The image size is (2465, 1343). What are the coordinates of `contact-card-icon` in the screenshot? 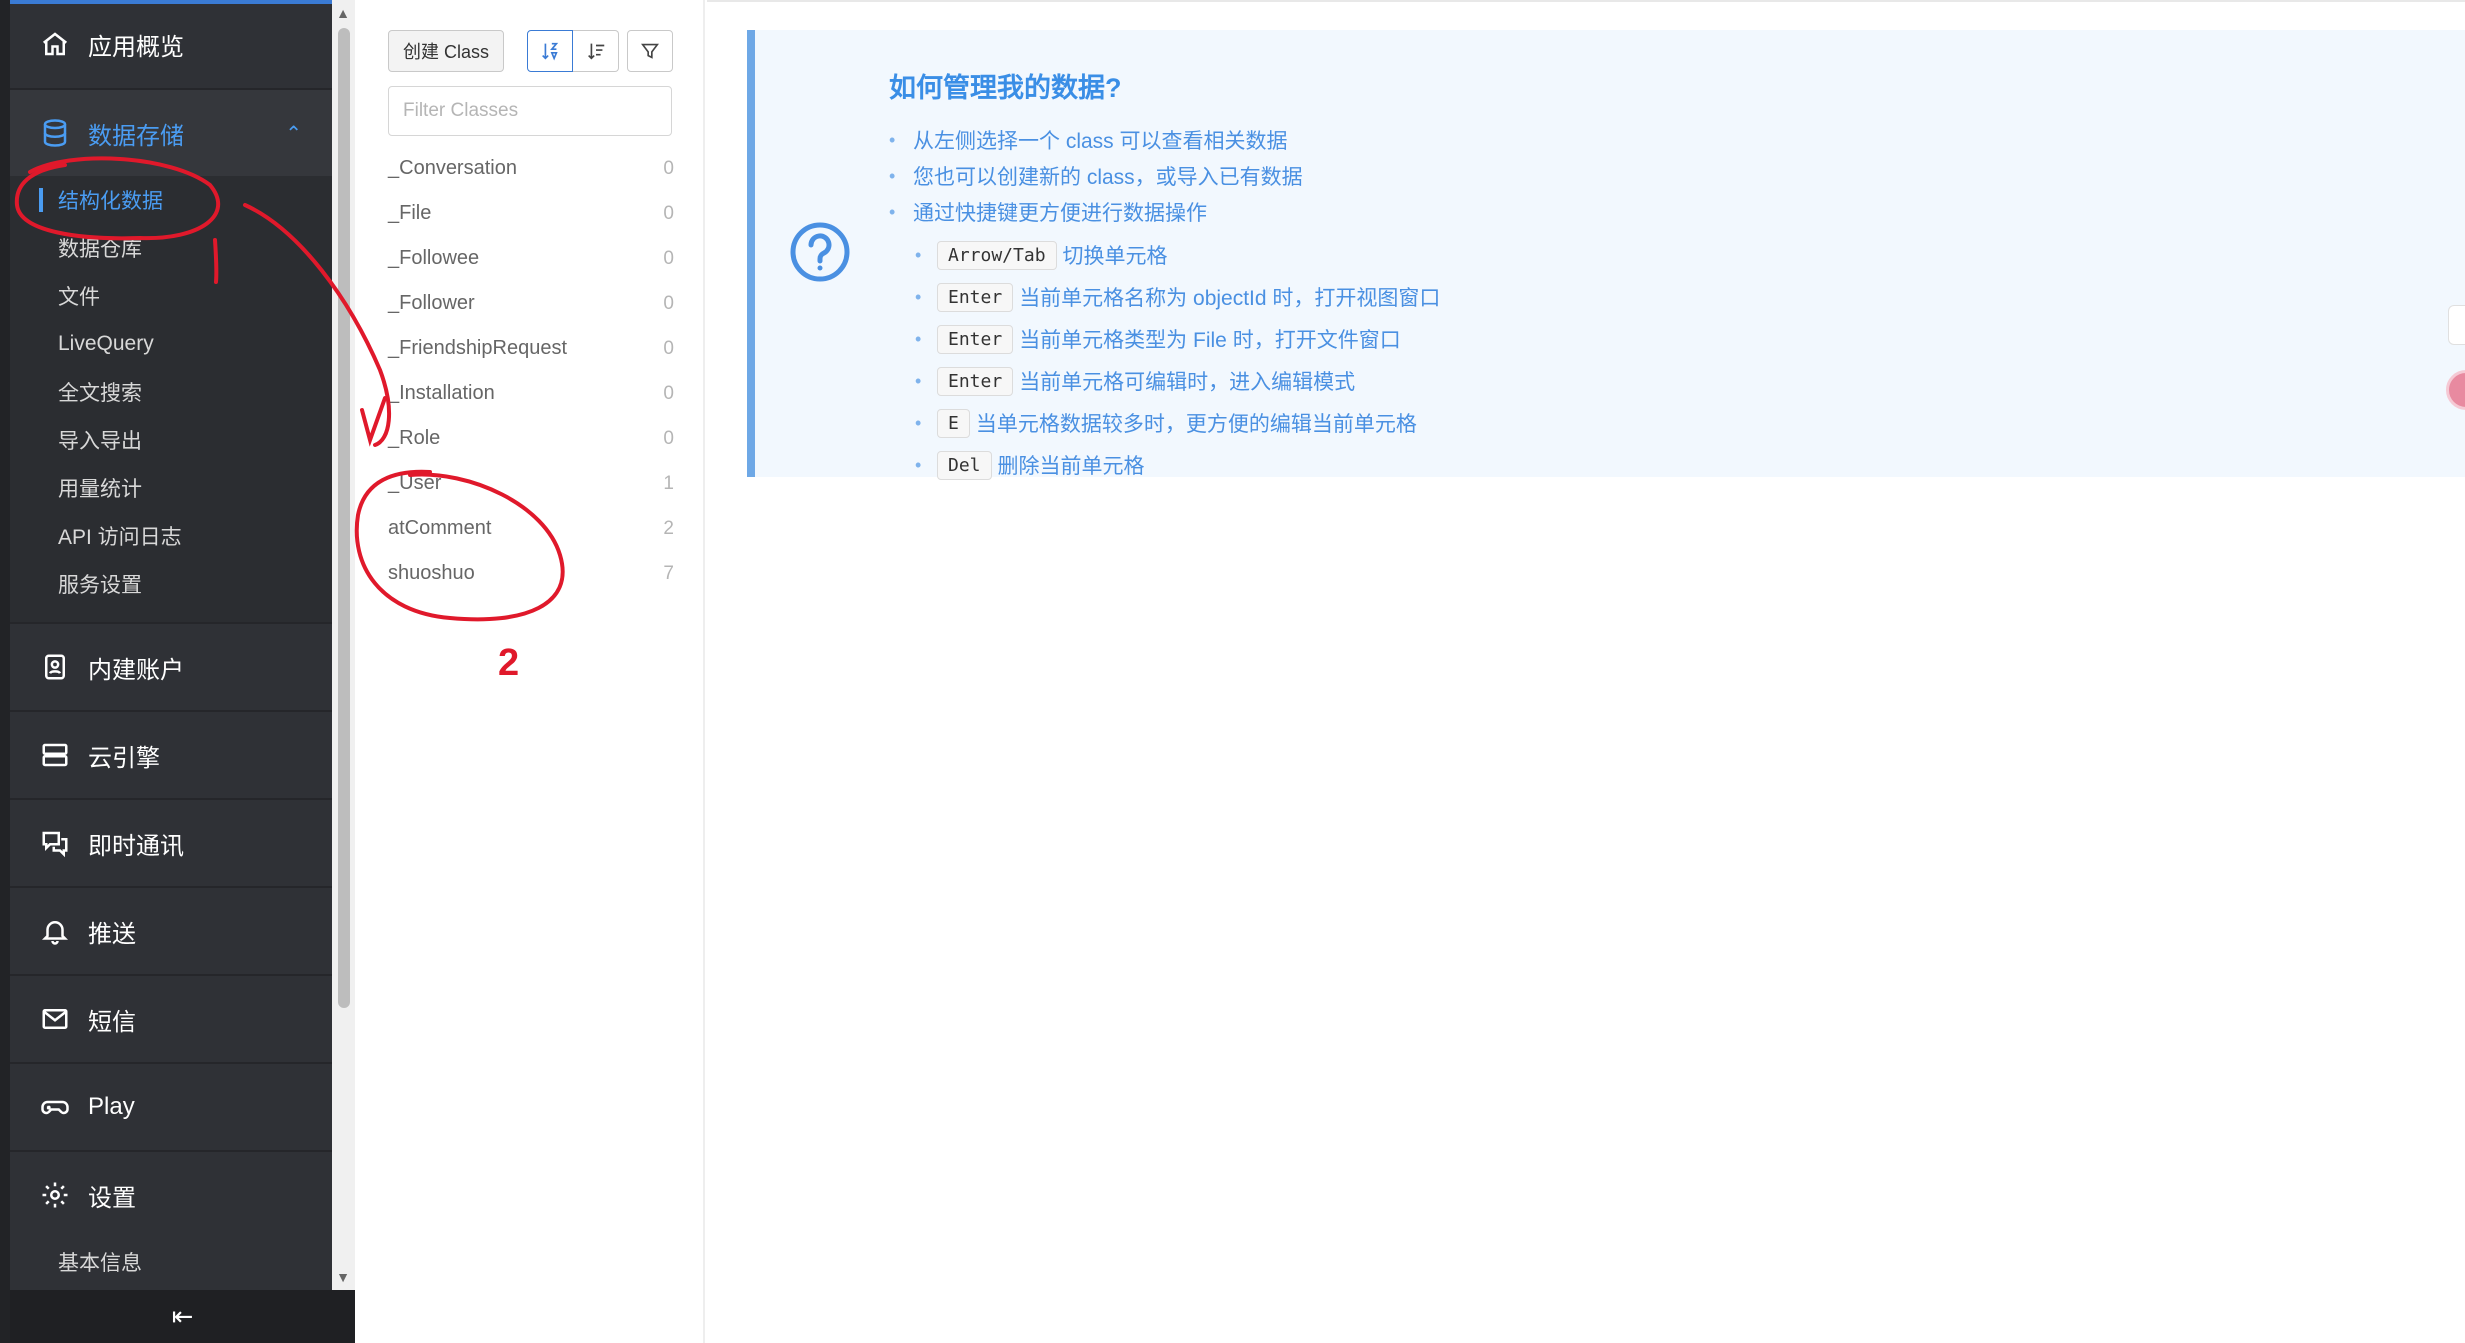 It's located at (55, 667).